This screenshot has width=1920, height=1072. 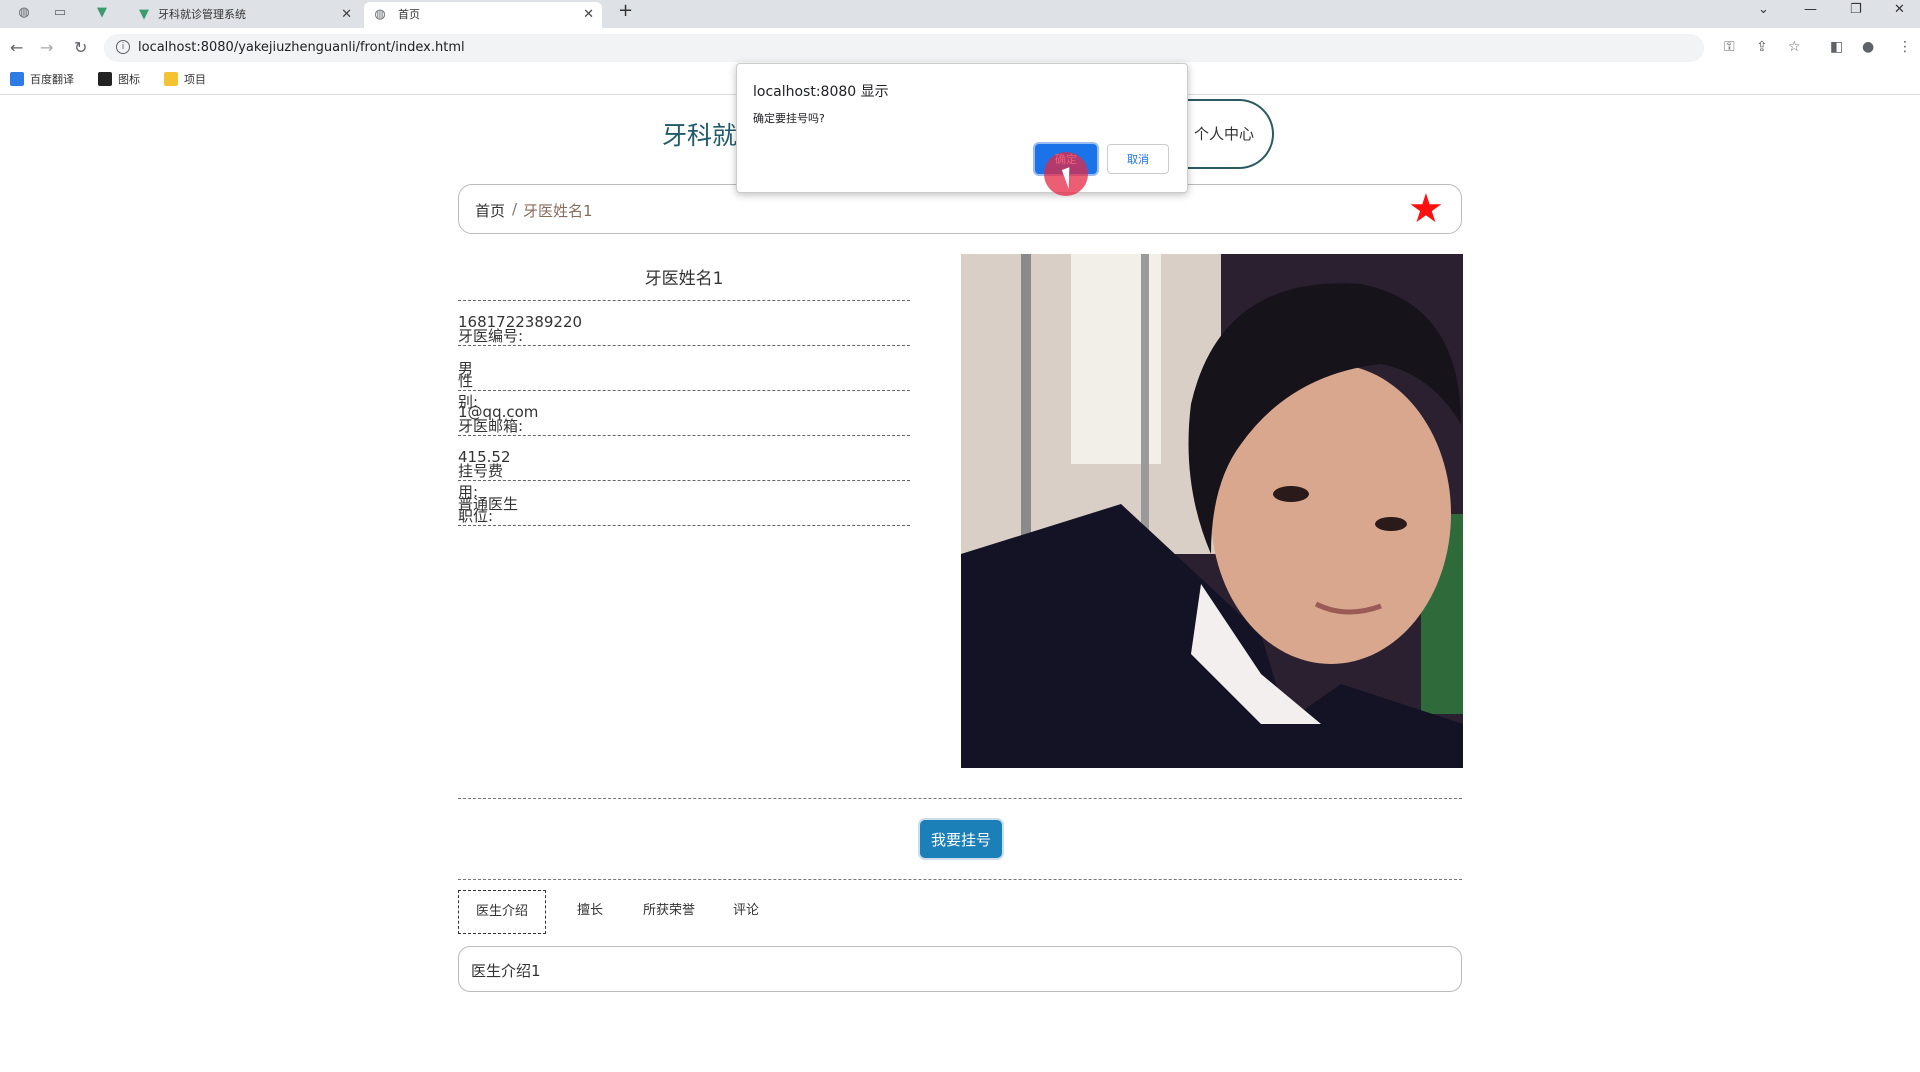 I want to click on tab-system-label: 牙科就诊管理系统, so click(x=202, y=14).